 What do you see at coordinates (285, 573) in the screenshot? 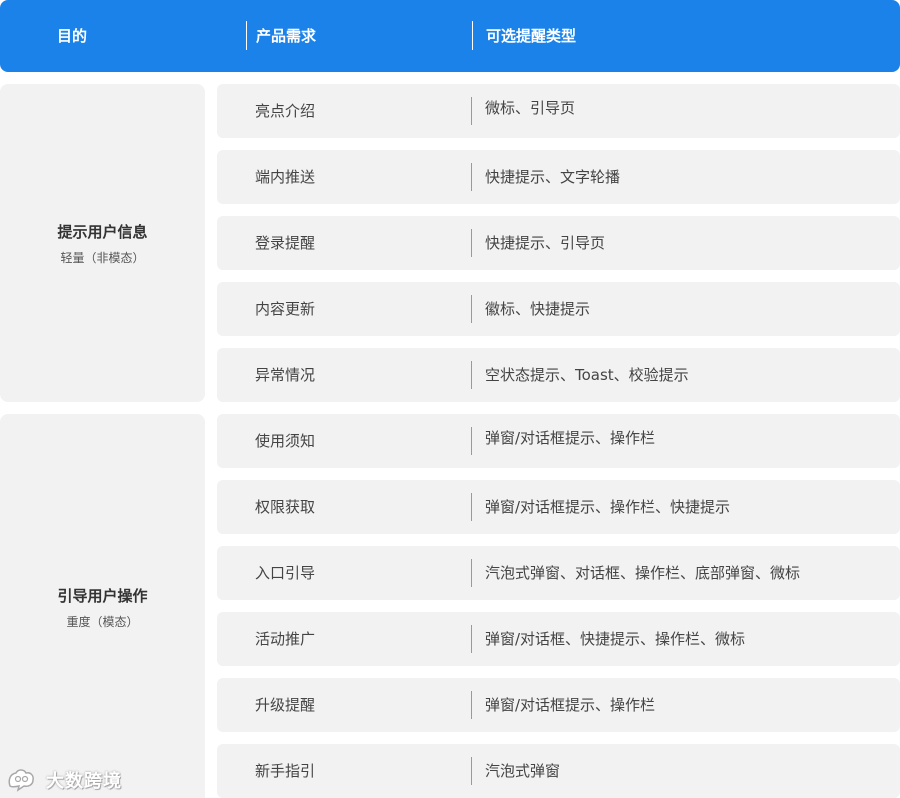
I see `need-cell: 入口引导` at bounding box center [285, 573].